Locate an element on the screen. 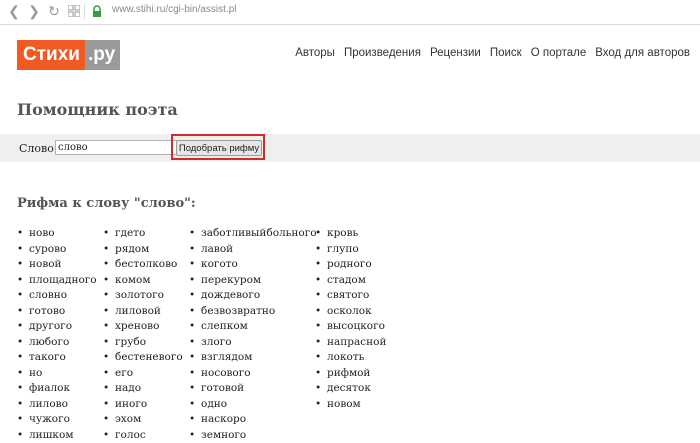  rhyme-item: кровь is located at coordinates (350, 234).